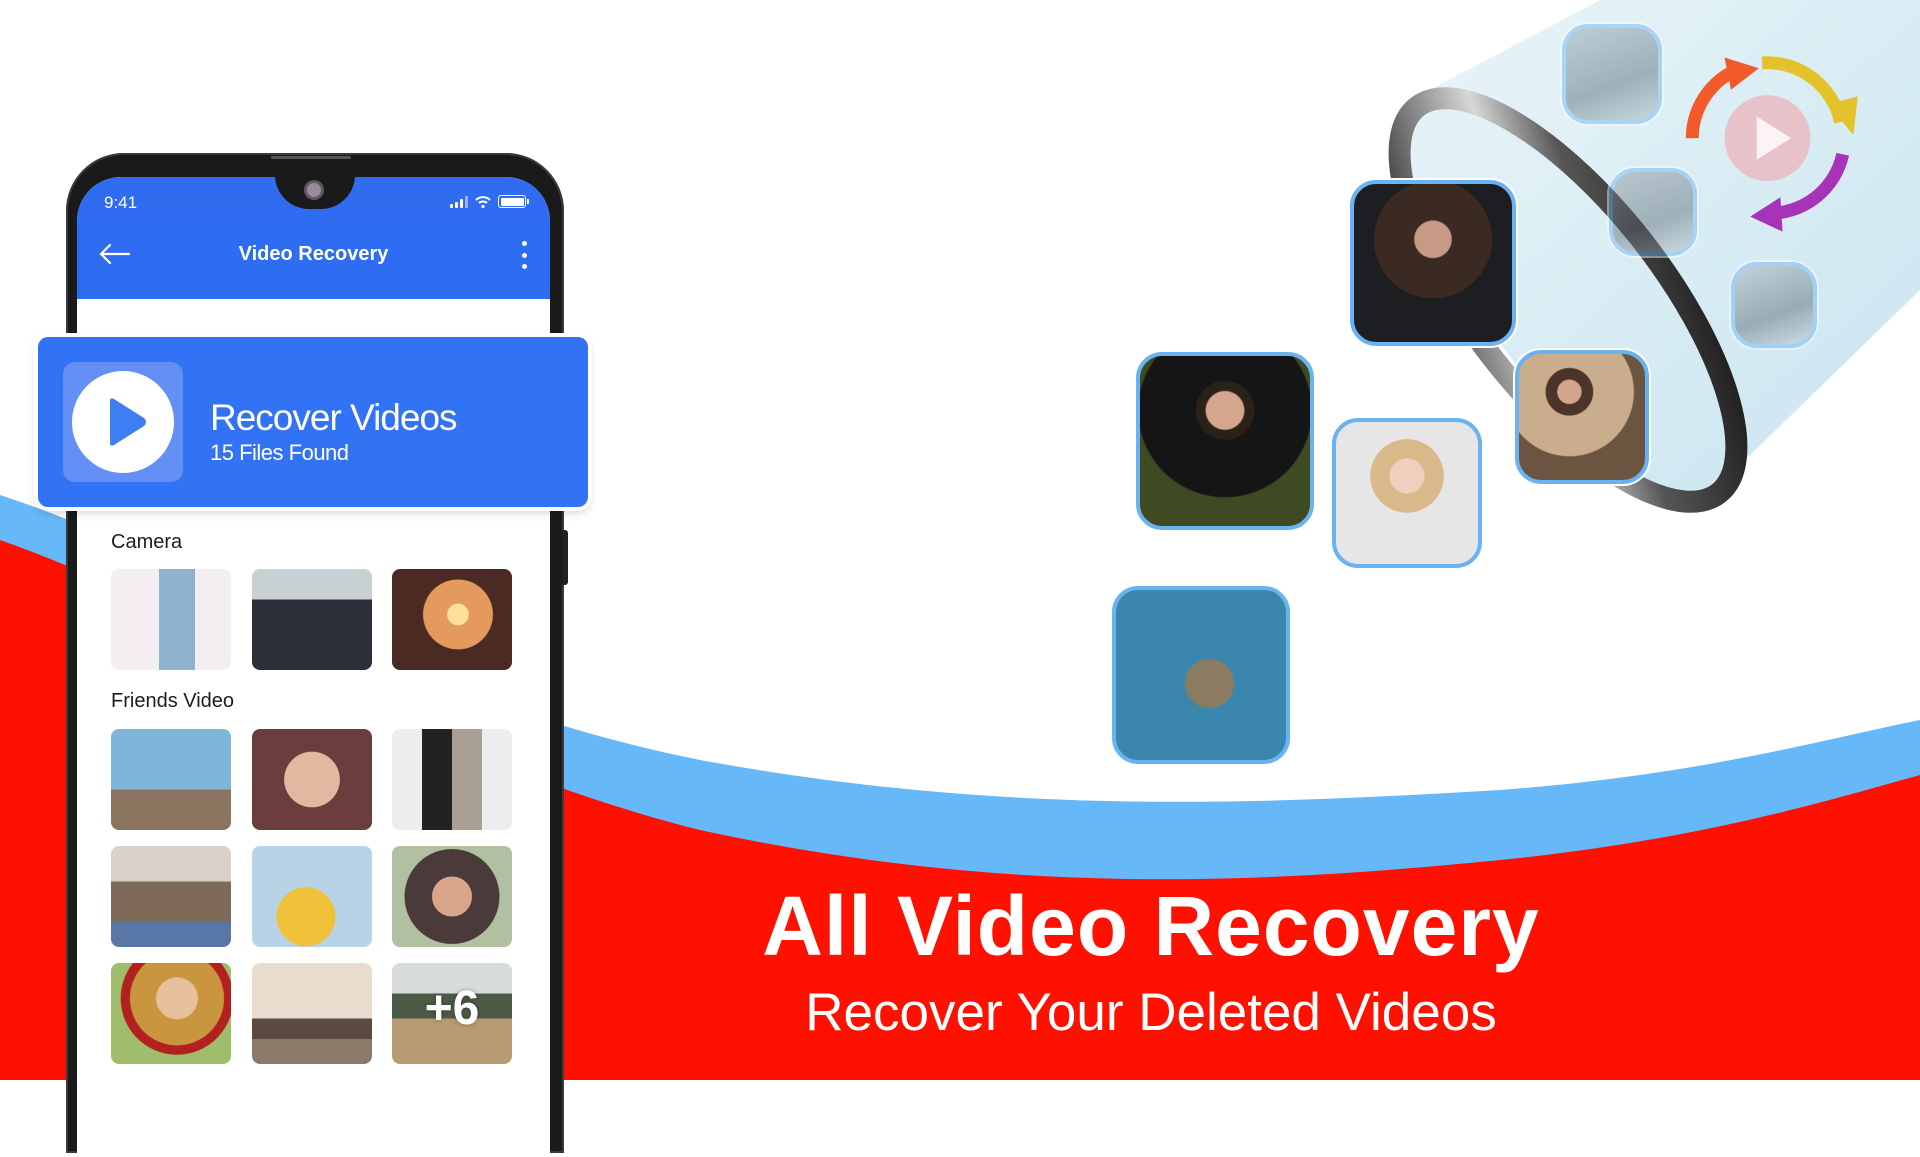 This screenshot has width=1920, height=1157. I want to click on more-vertical-icon, so click(525, 255).